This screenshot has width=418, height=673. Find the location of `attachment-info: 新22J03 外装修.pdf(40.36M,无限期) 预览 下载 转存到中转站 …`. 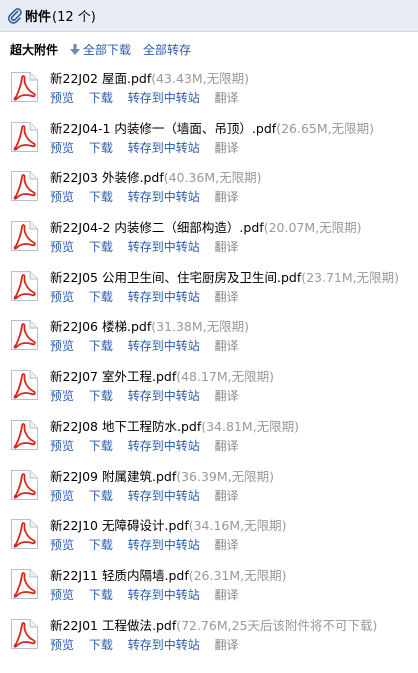

attachment-info: 新22J03 外装修.pdf(40.36M,无限期) 预览 下载 转存到中转站 … is located at coordinates (156, 187).